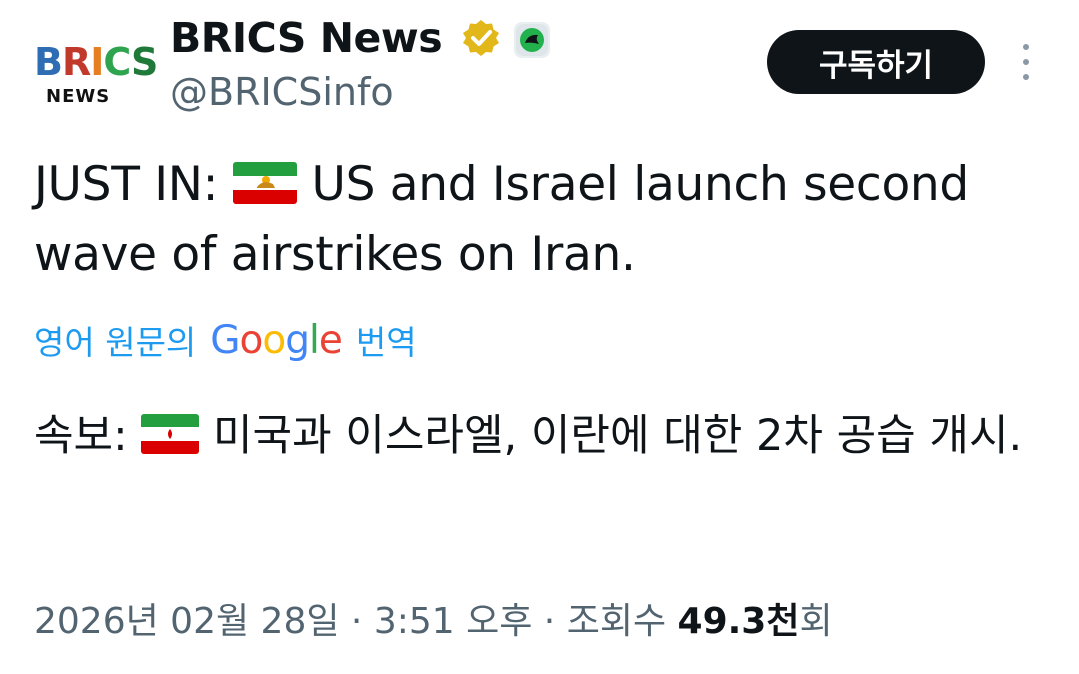 The height and width of the screenshot is (674, 1079). Describe the element at coordinates (133, 184) in the screenshot. I see `post-text-prefix: JUST IN:` at that location.